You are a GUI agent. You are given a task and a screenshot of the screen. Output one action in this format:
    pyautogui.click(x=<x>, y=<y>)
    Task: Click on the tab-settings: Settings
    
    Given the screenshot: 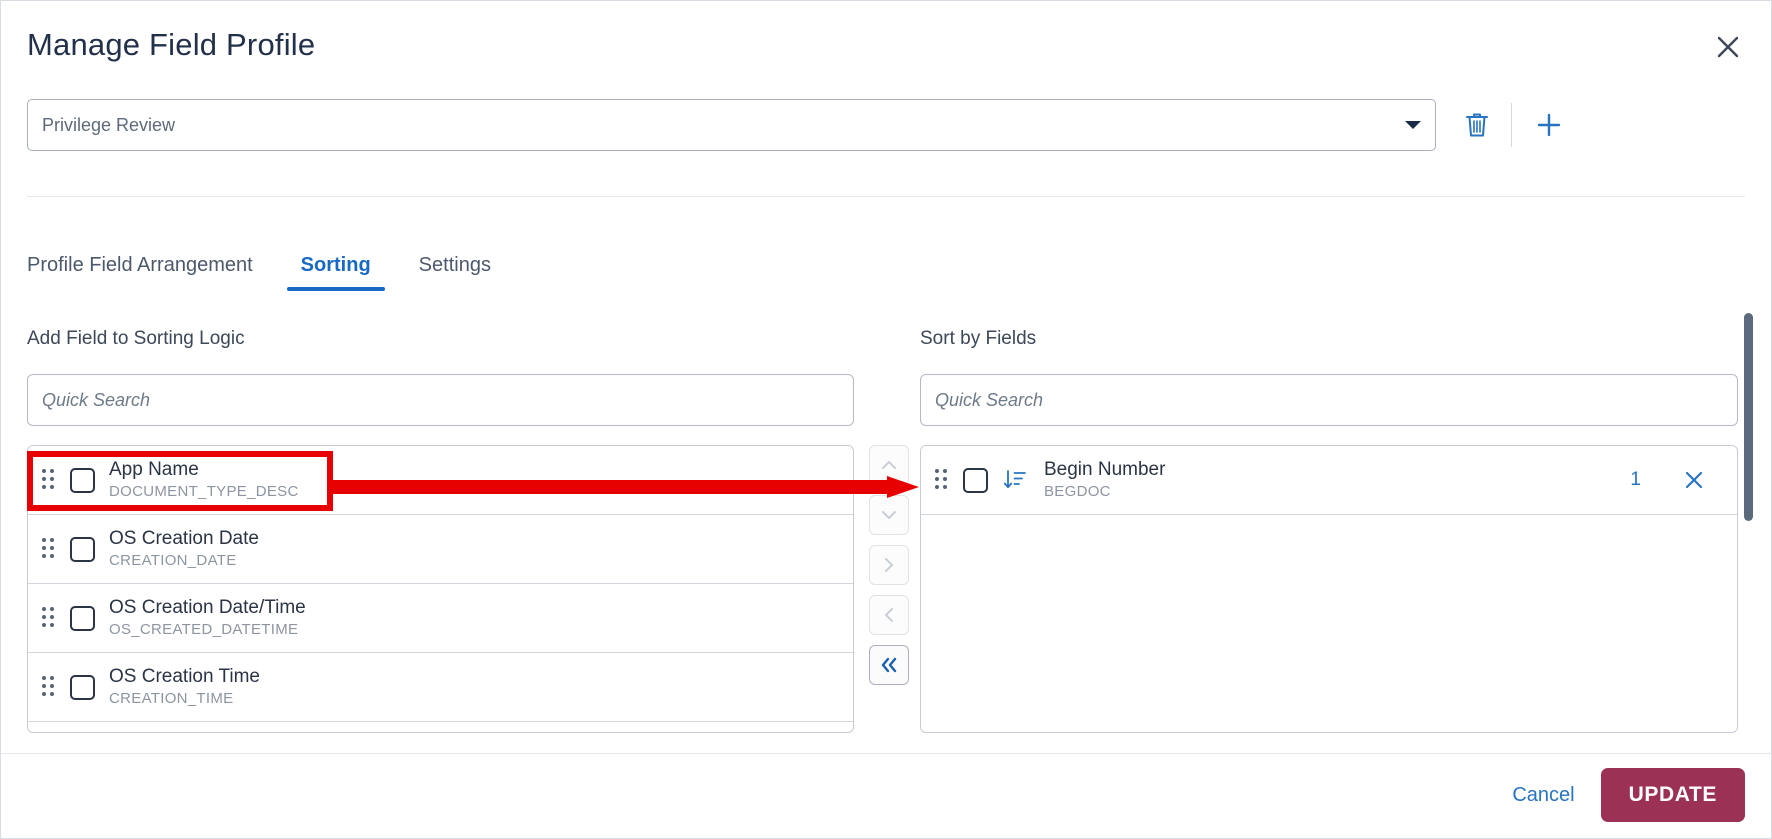 What is the action you would take?
    pyautogui.click(x=455, y=272)
    